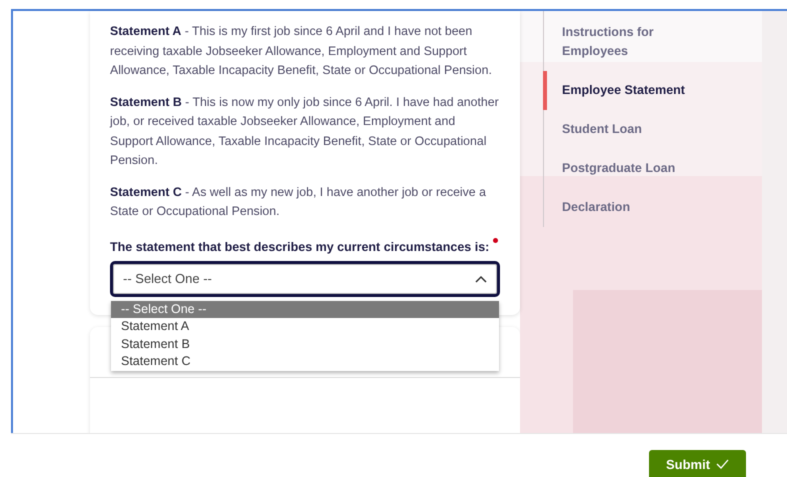  Describe the element at coordinates (305, 327) in the screenshot. I see `select-option: Statement A` at that location.